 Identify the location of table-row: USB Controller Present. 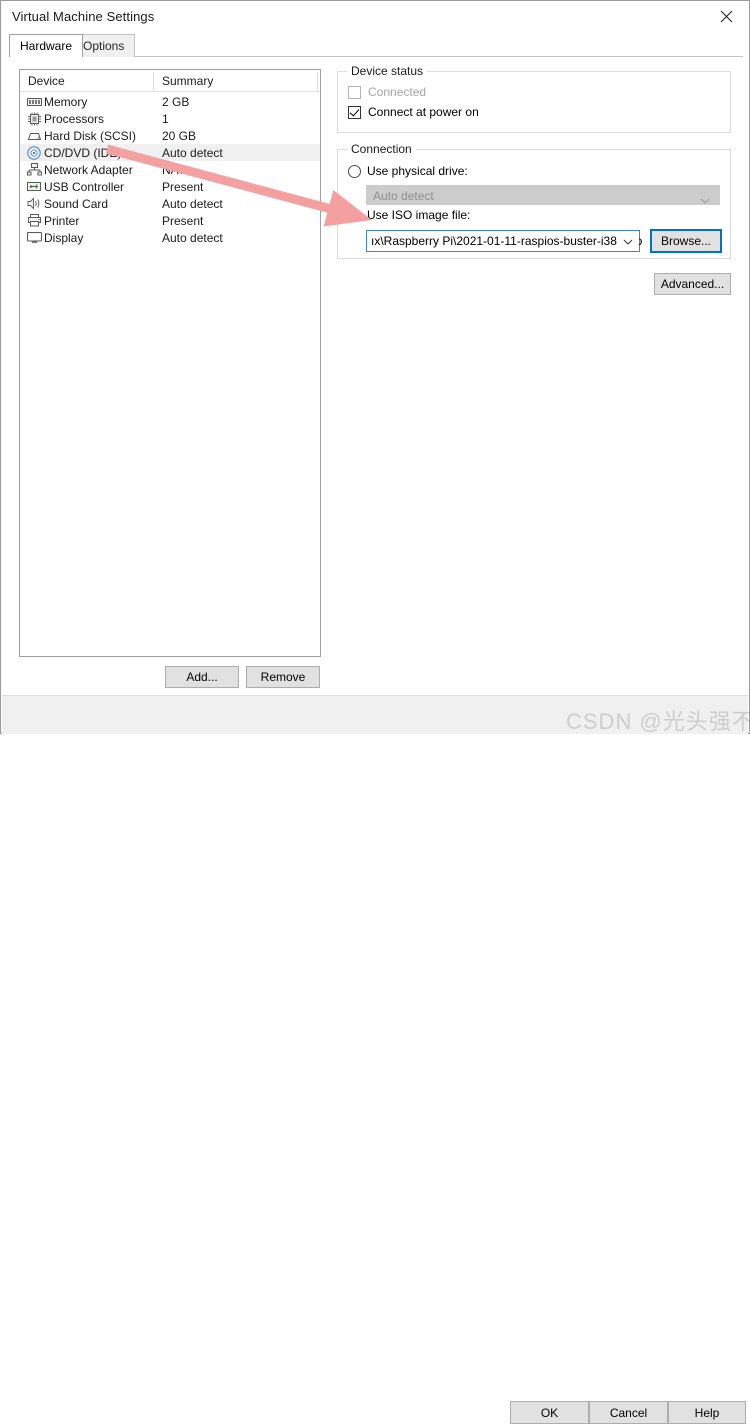
(170, 186).